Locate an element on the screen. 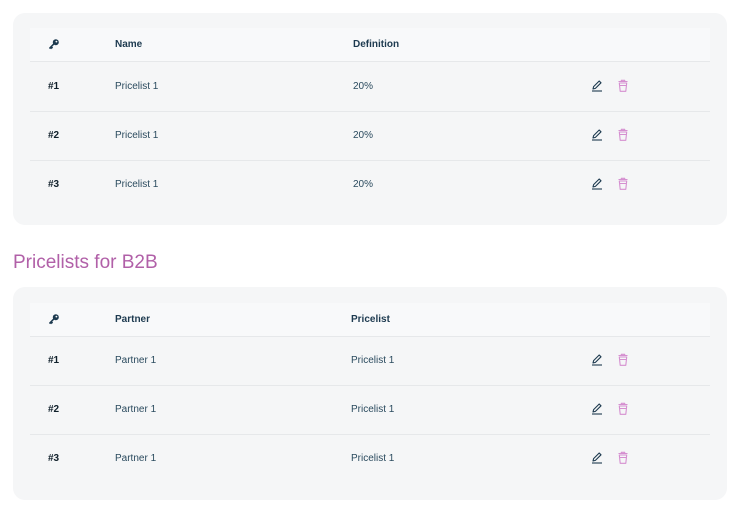 This screenshot has height=523, width=750. table-row: #1 Partner 1 Pricelist 1 is located at coordinates (370, 361).